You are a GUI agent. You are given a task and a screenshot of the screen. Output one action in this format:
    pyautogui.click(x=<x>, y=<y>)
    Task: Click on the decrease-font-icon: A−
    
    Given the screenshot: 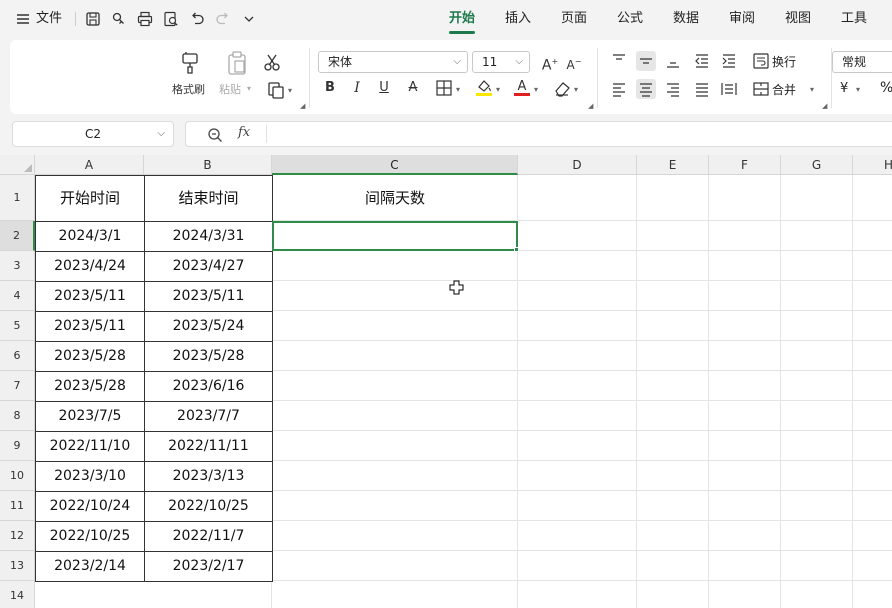 What is the action you would take?
    pyautogui.click(x=574, y=62)
    